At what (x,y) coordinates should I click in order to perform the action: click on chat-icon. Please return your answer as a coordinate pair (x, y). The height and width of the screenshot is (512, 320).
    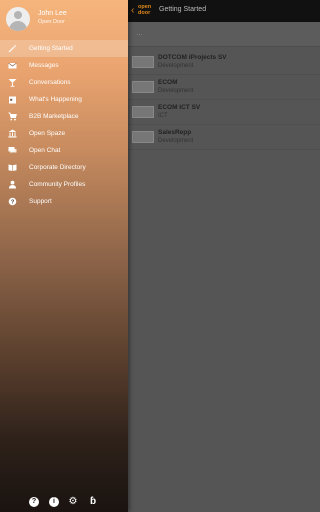
    Looking at the image, I should click on (12, 150).